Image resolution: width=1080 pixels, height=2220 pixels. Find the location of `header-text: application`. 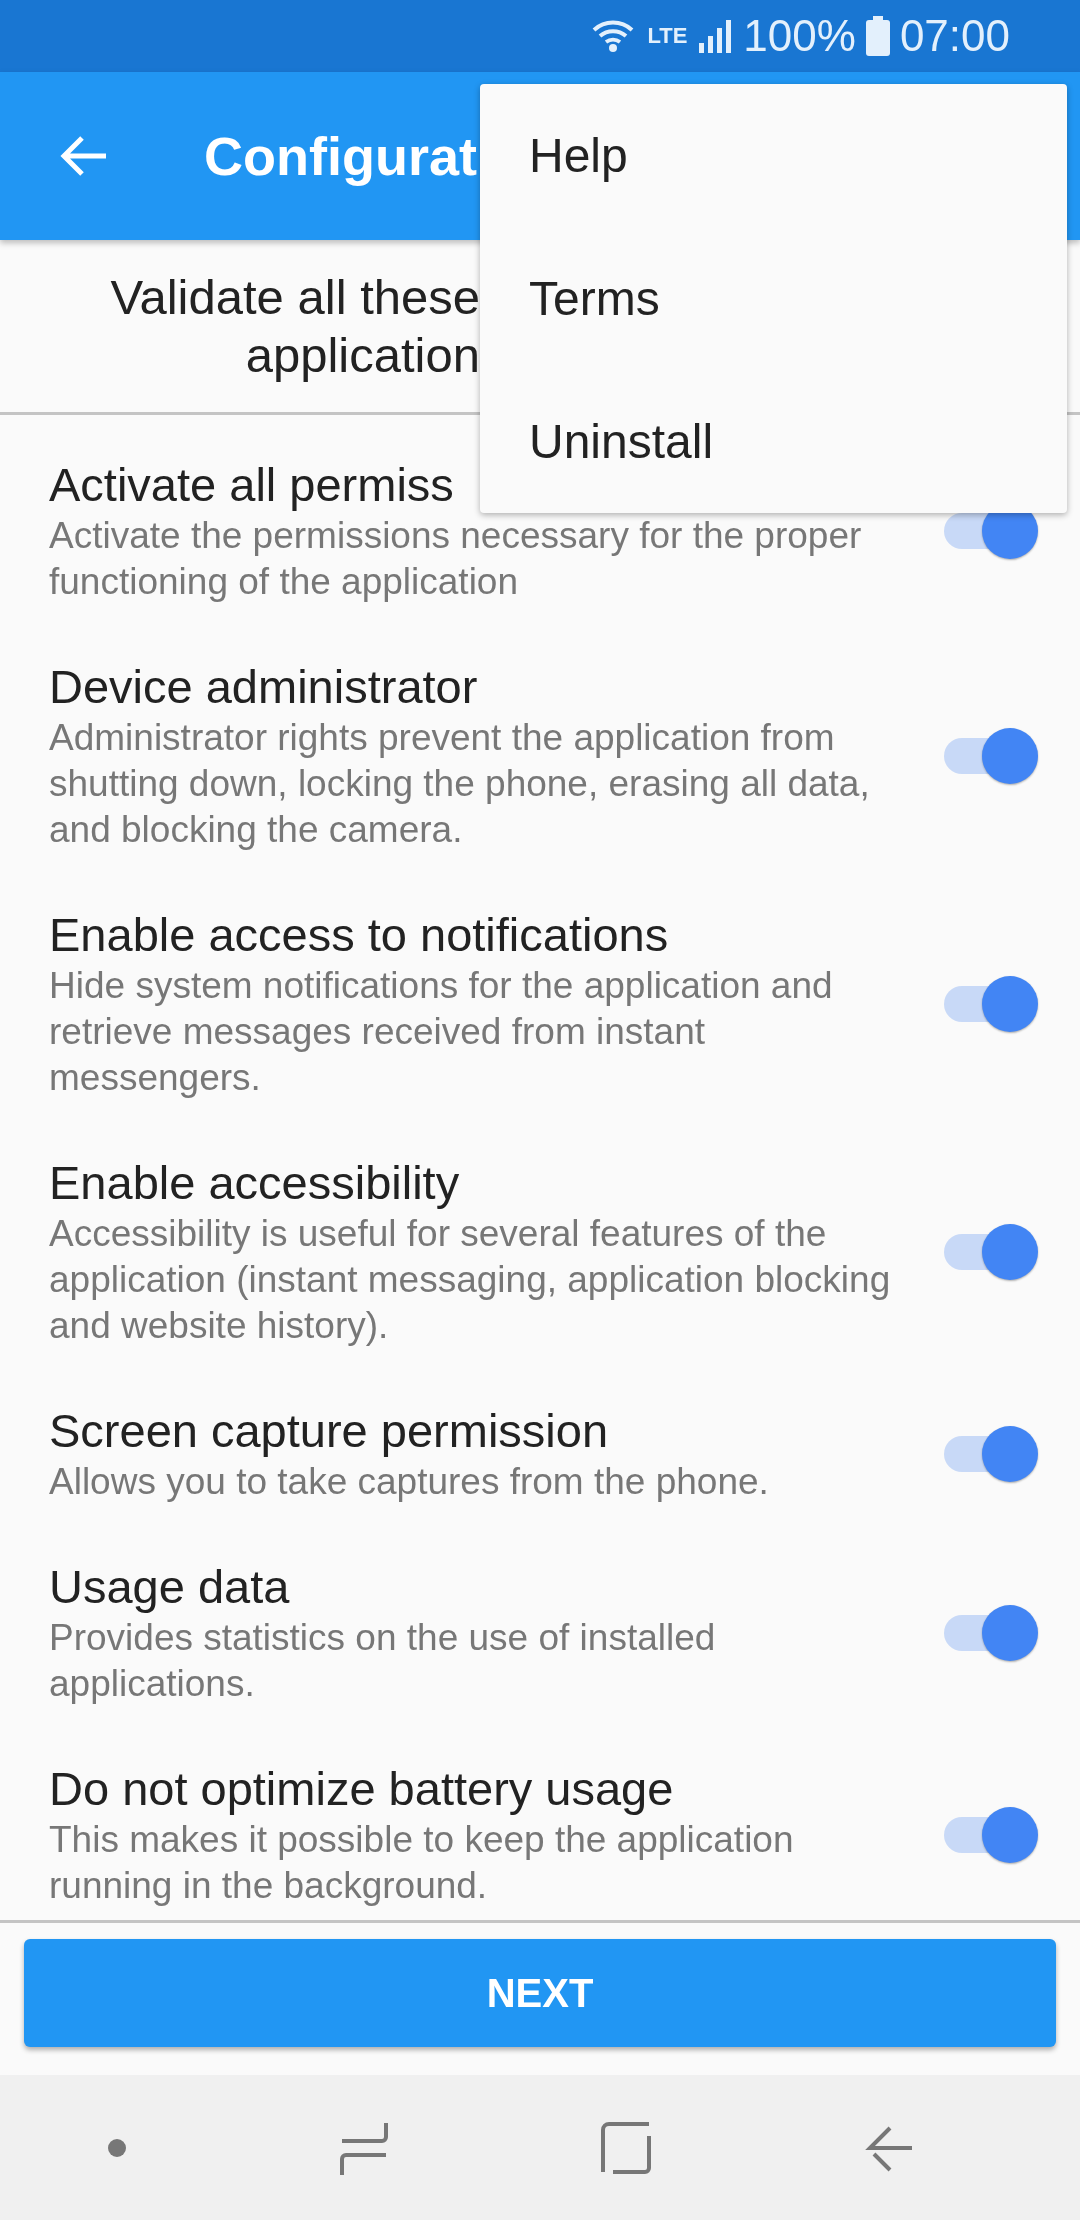

header-text: application is located at coordinates (362, 355).